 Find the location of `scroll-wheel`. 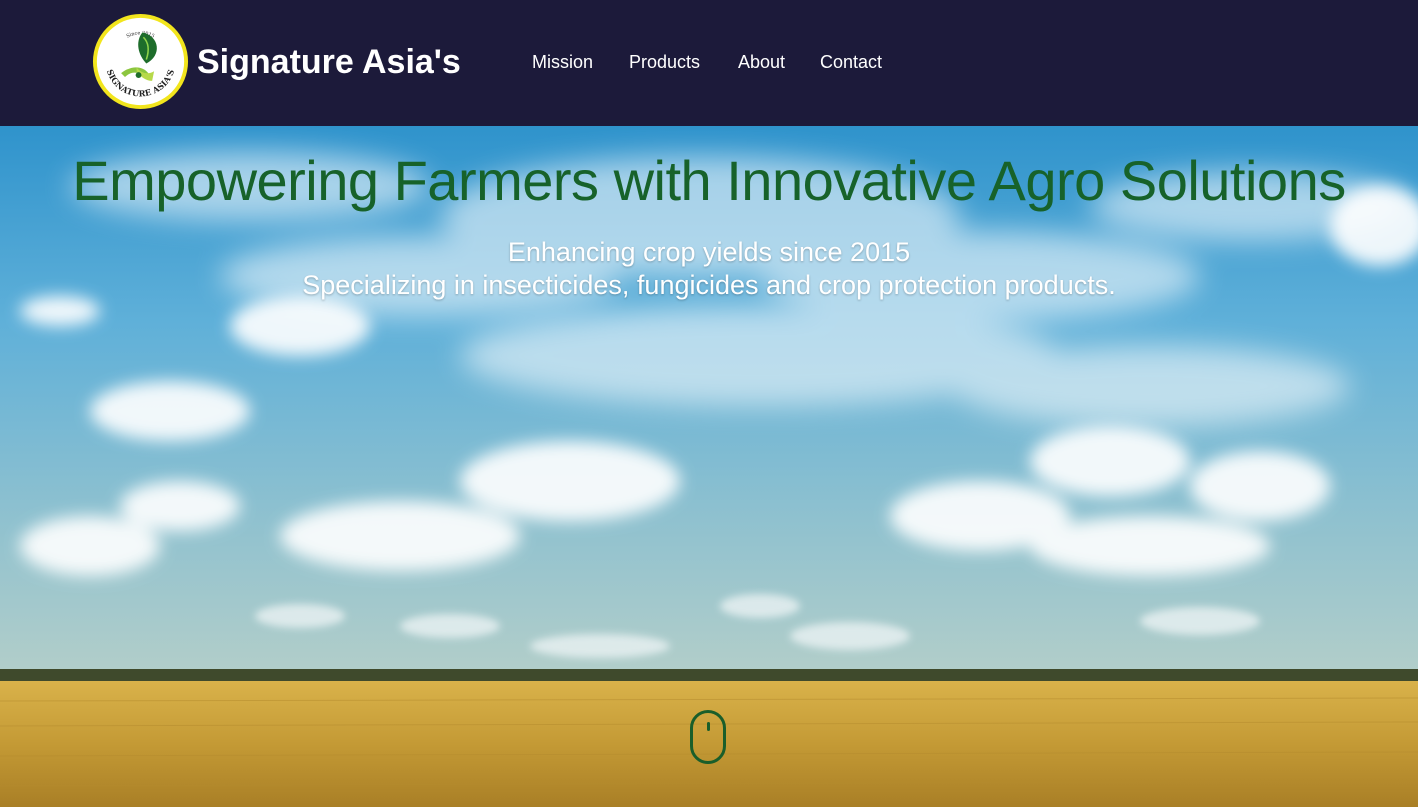

scroll-wheel is located at coordinates (708, 726).